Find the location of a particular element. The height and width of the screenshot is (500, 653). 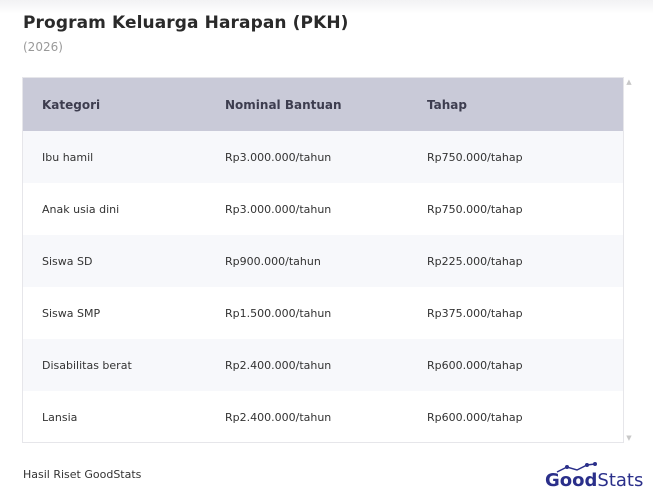

table-cell: Rp225.000/tahap is located at coordinates (525, 261).